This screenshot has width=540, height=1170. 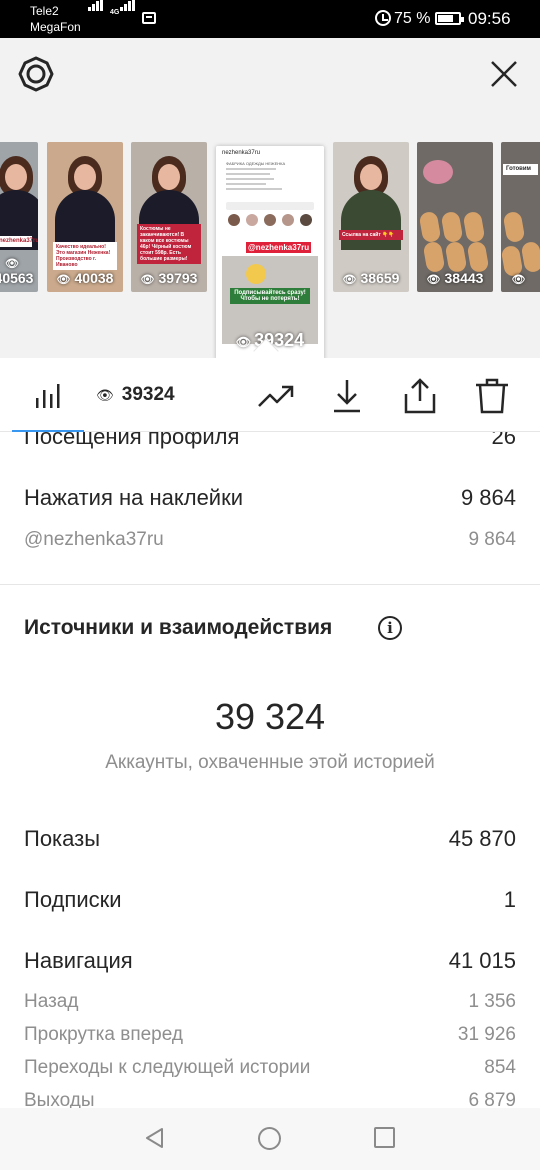 What do you see at coordinates (509, 899) in the screenshot?
I see `stat-value: 1` at bounding box center [509, 899].